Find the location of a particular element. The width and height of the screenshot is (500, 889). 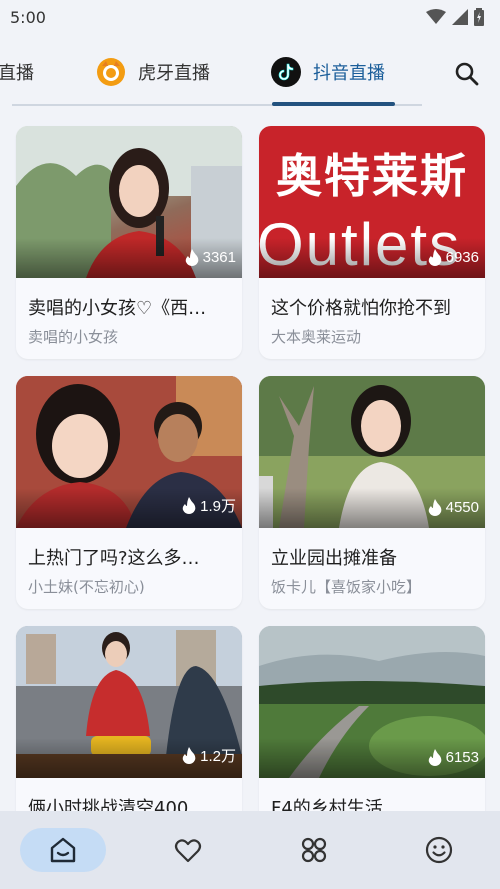

tab-live: 直播 is located at coordinates (20, 72).